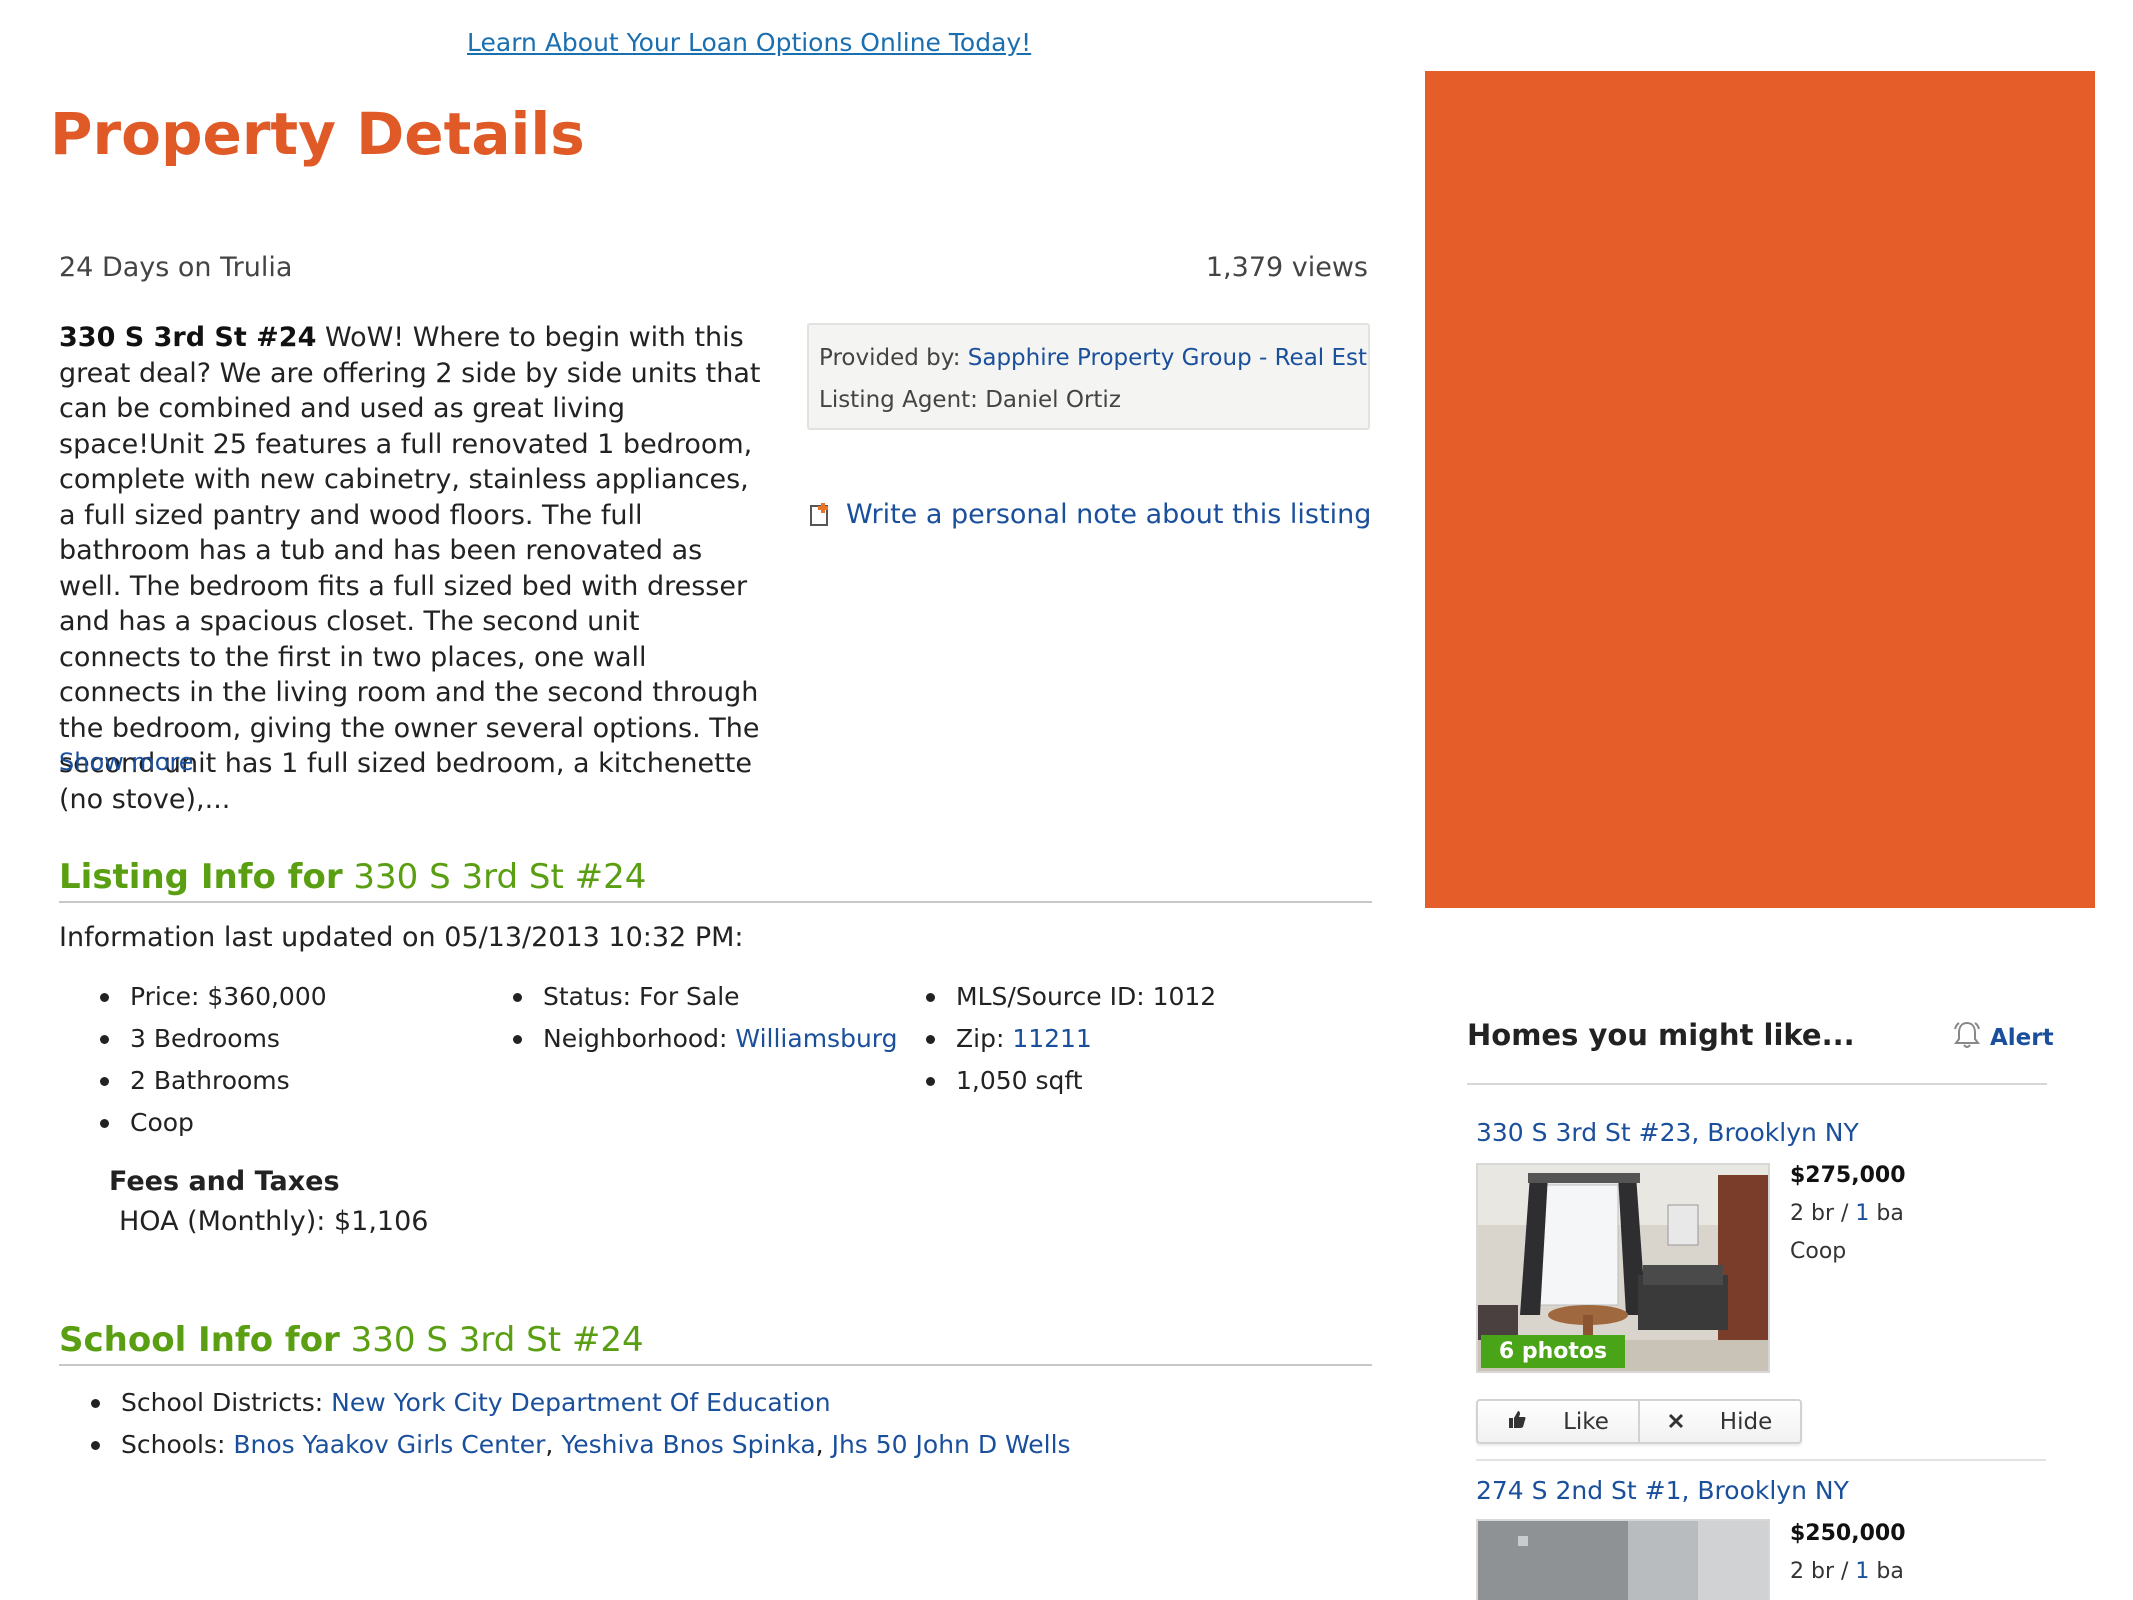 The image size is (2133, 1600). Describe the element at coordinates (188, 337) in the screenshot. I see `description-address: 330 S 3rd St #24` at that location.